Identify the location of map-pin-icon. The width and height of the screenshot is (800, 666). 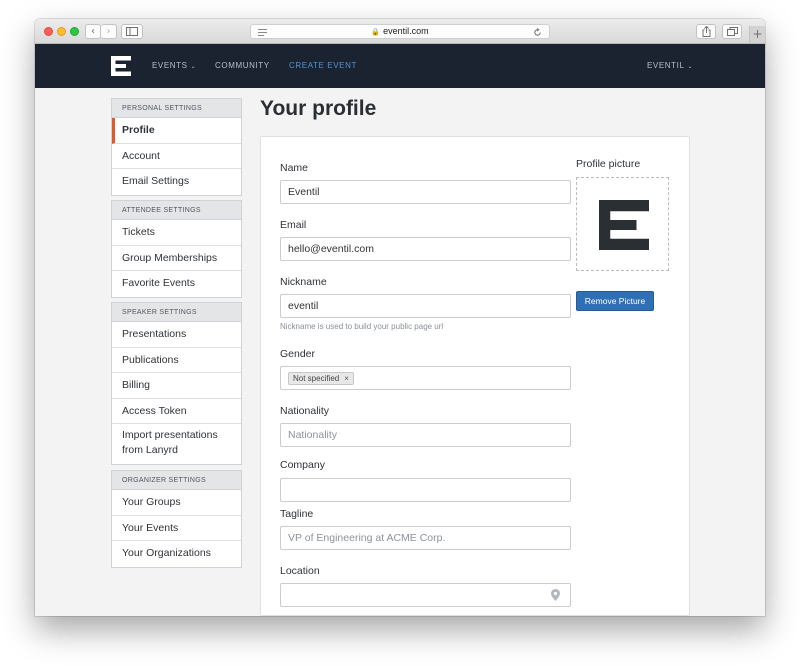
(555, 595).